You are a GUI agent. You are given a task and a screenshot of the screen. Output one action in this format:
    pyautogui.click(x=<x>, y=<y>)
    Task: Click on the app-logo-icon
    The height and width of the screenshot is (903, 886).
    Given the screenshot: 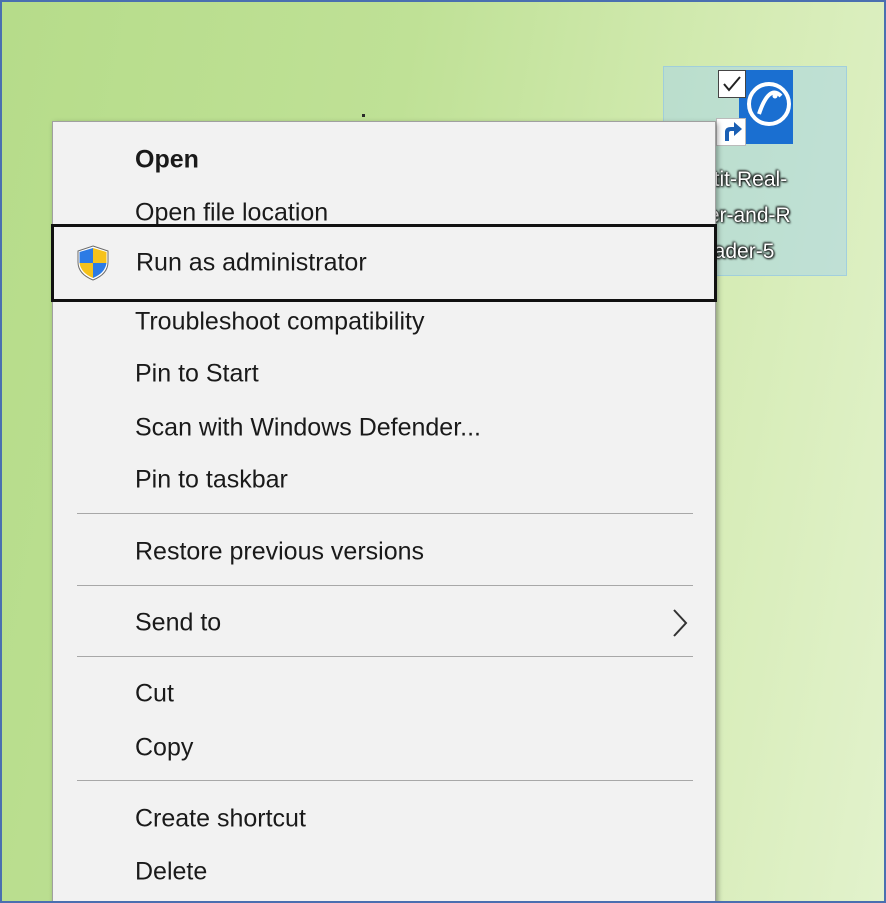 What is the action you would take?
    pyautogui.click(x=766, y=107)
    